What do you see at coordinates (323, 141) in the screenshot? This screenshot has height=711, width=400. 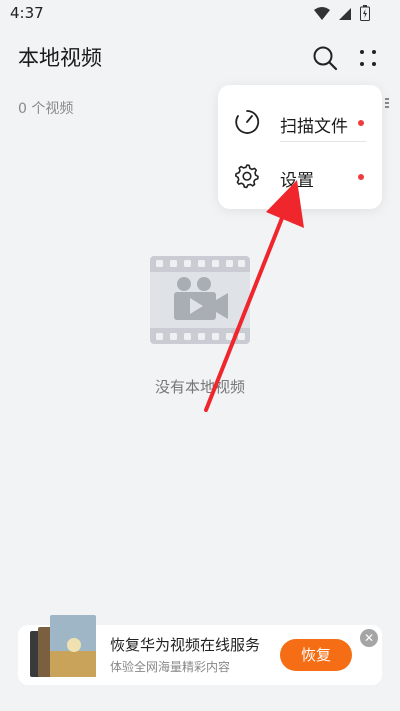 I see `menu-divider` at bounding box center [323, 141].